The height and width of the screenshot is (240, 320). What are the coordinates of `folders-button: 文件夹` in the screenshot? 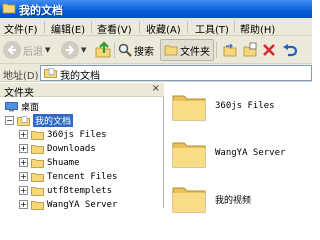 It's located at (187, 50).